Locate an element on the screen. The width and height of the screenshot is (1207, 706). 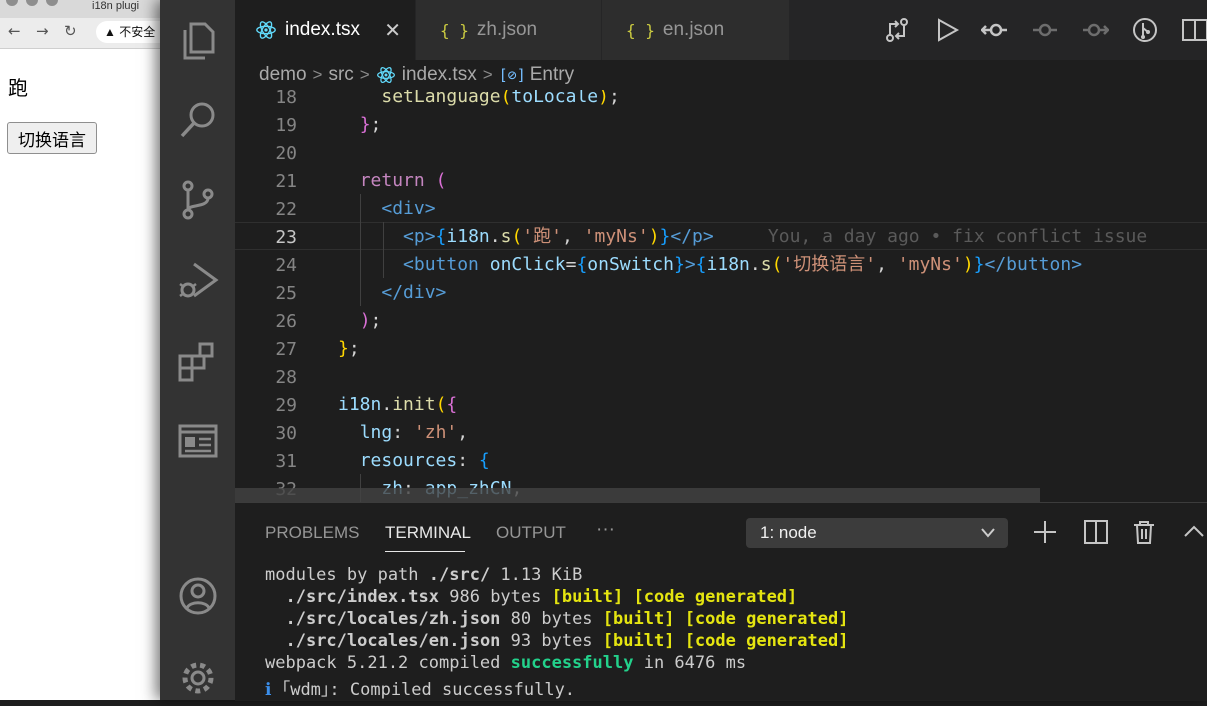
breadcrumb-item-src: src is located at coordinates (340, 75).